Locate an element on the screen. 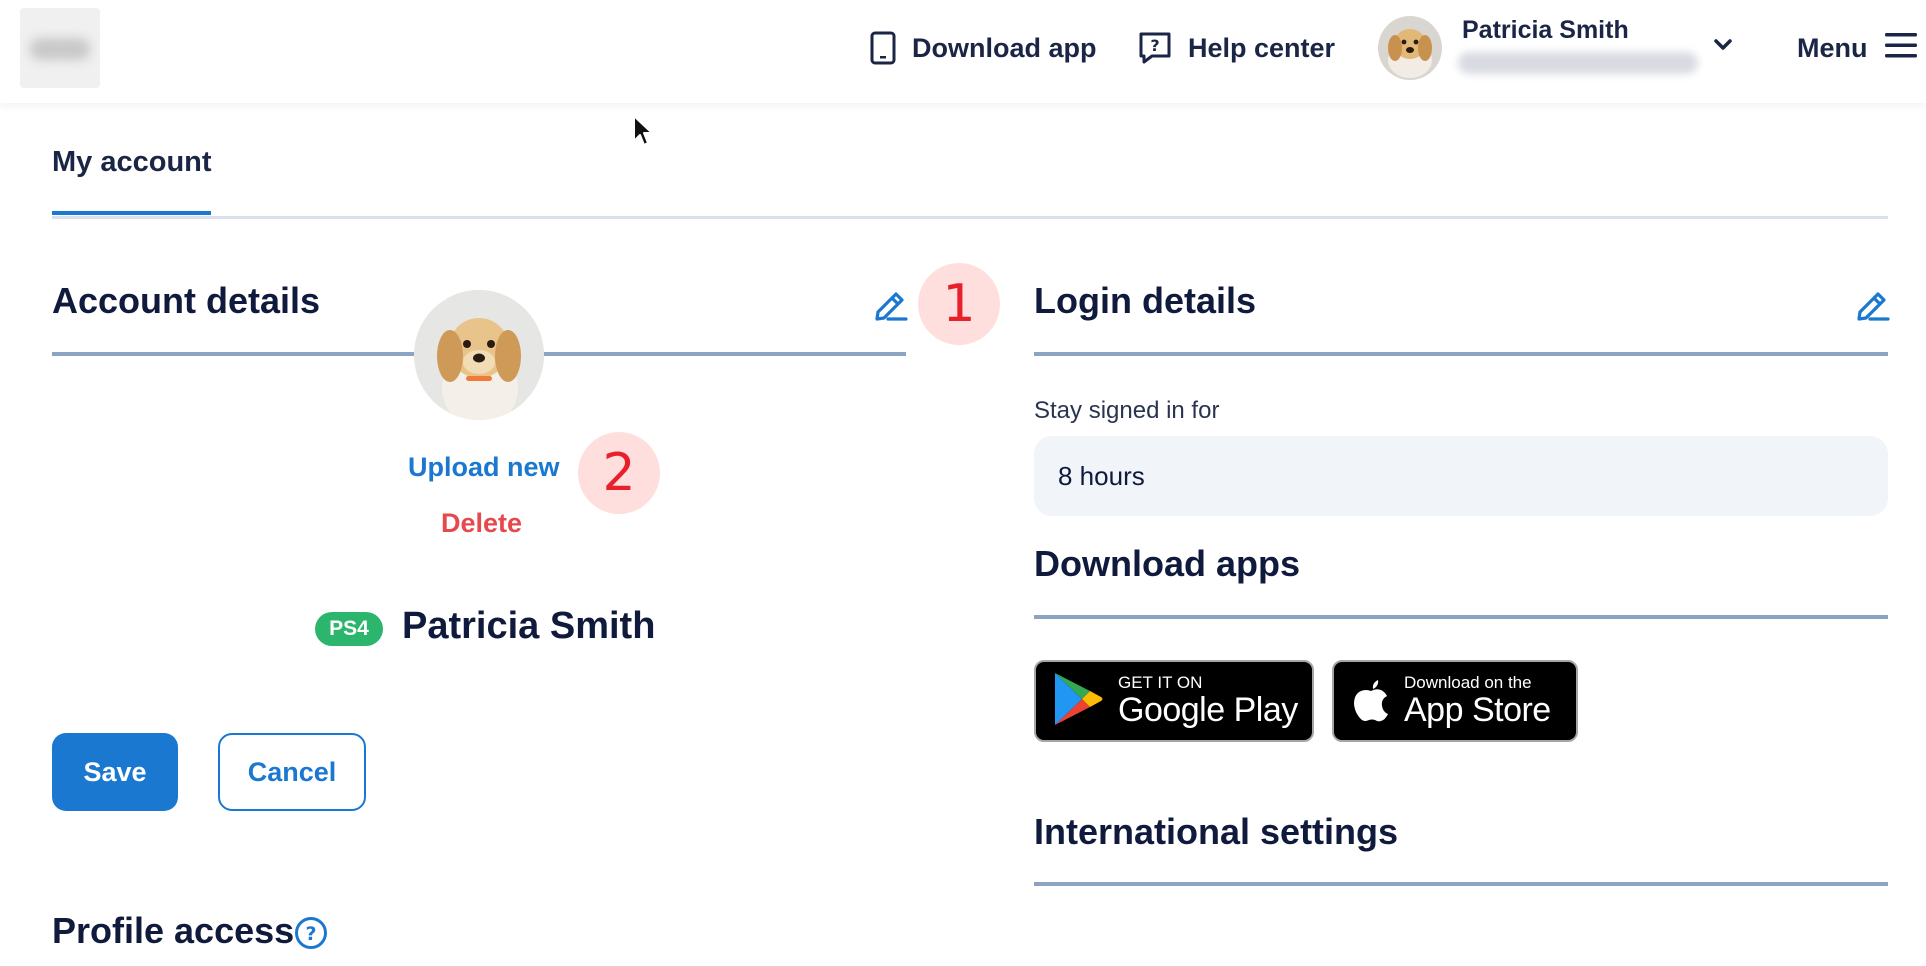 The height and width of the screenshot is (966, 1926). google-play-small-text: GET IT ON is located at coordinates (1160, 682).